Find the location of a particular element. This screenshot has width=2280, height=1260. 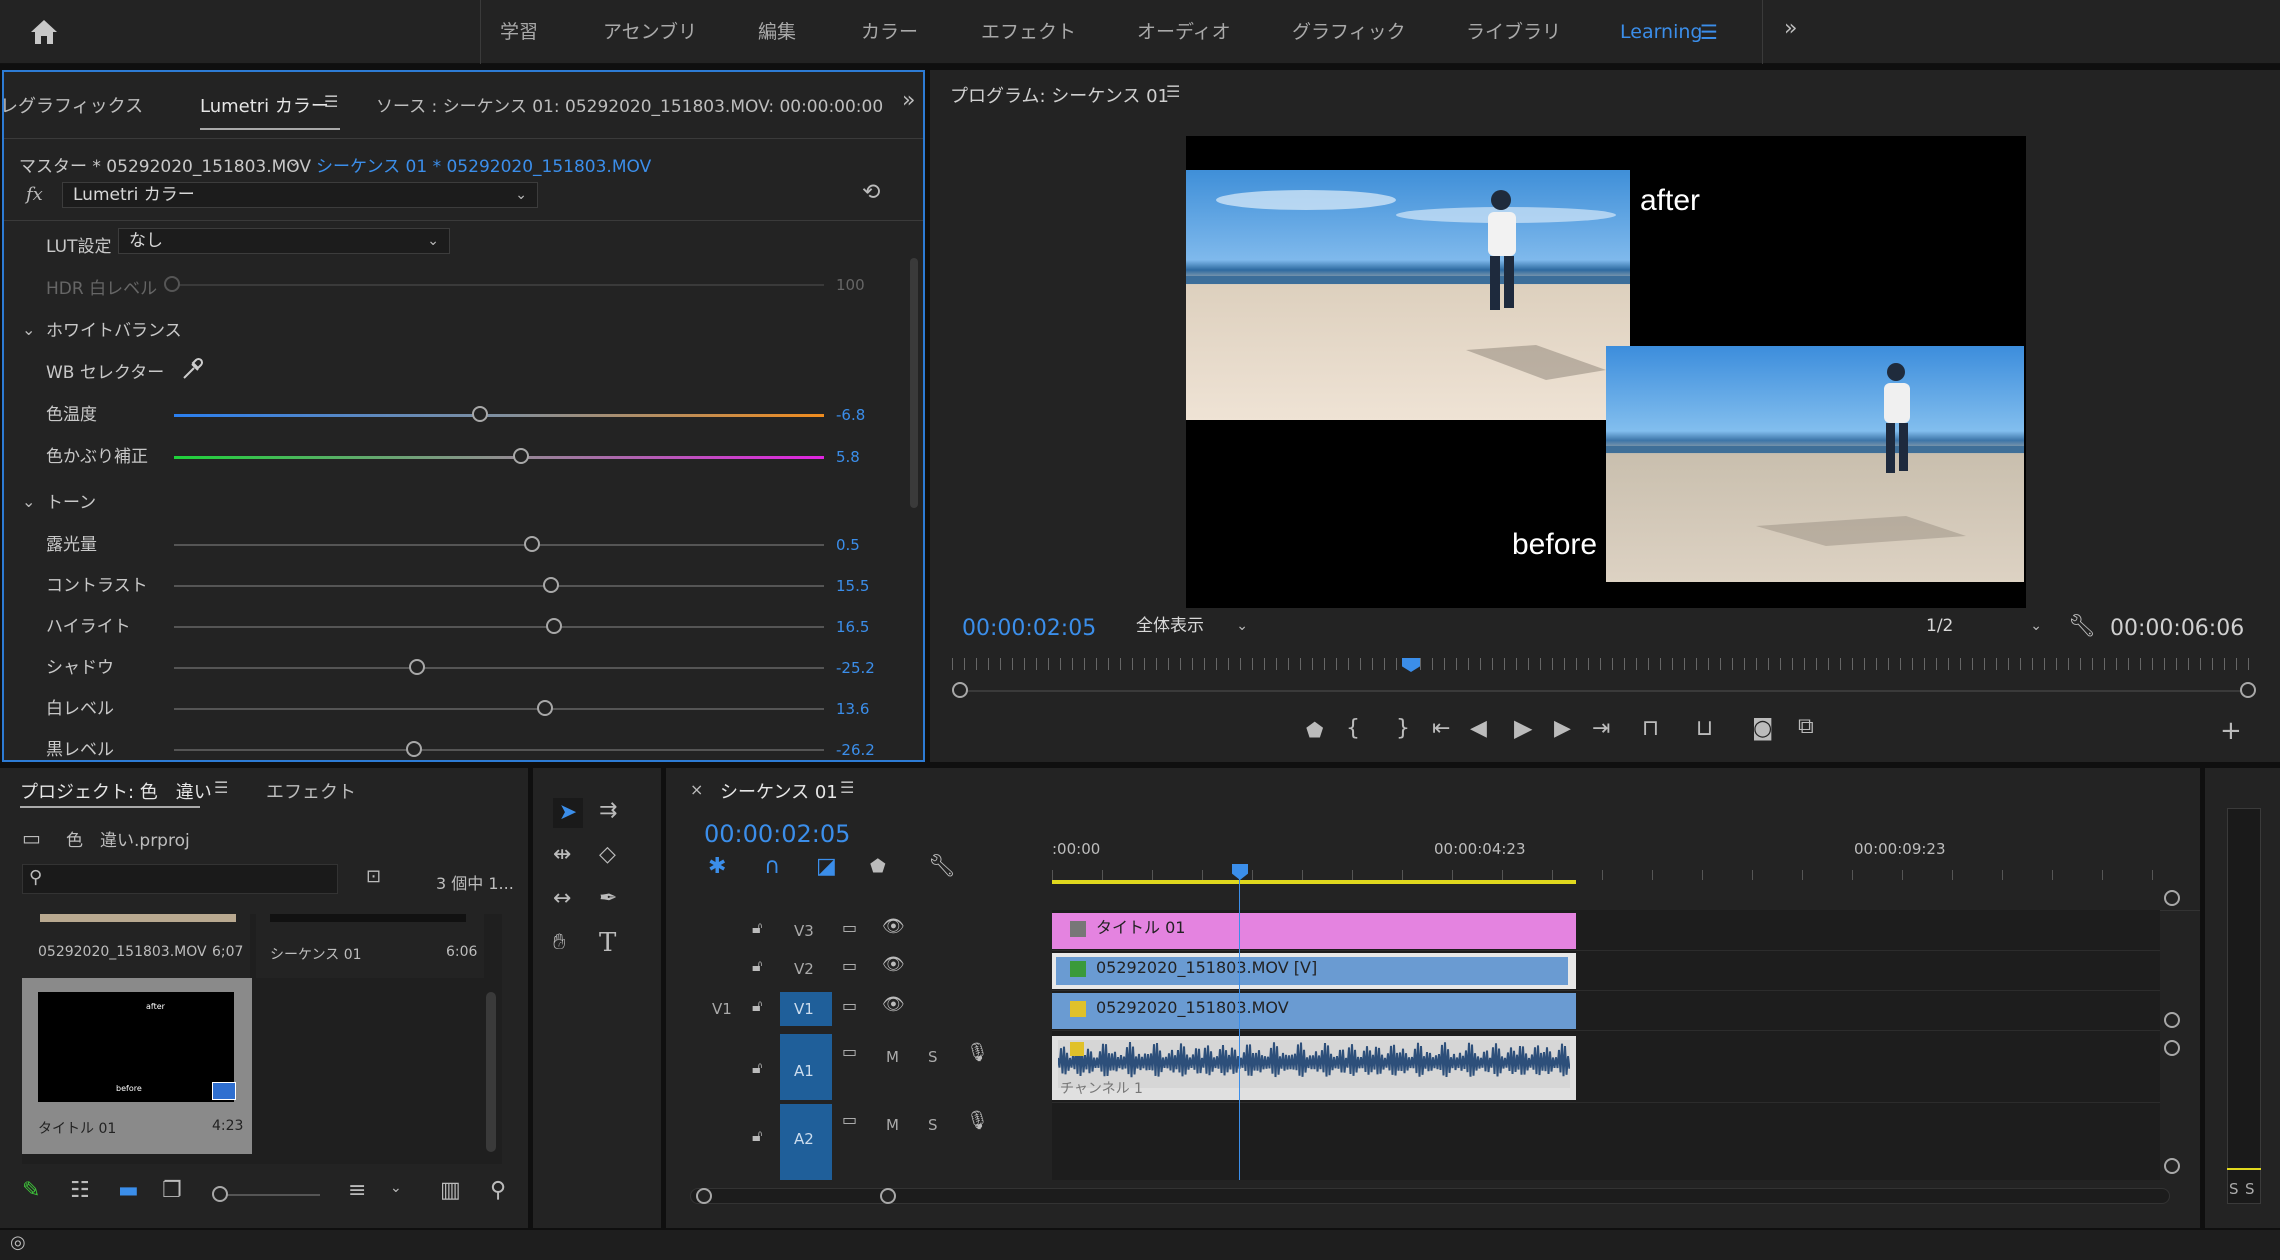

zoom-select: 全体表示 ⌄ is located at coordinates (1190, 627).